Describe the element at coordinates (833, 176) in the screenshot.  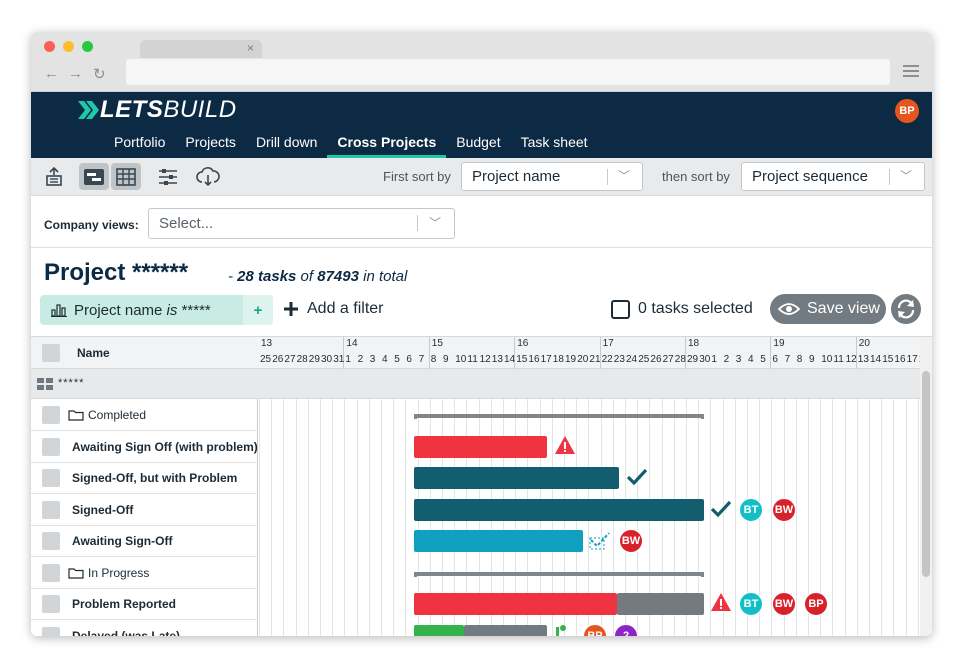
I see `then-sort-select: Project sequence ﹀` at that location.